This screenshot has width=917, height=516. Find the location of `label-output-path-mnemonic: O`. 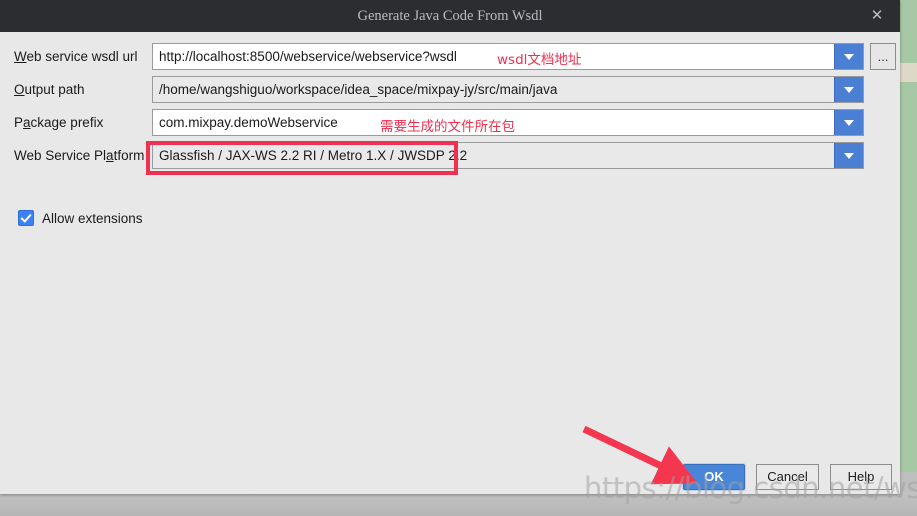

label-output-path-mnemonic: O is located at coordinates (19, 89).